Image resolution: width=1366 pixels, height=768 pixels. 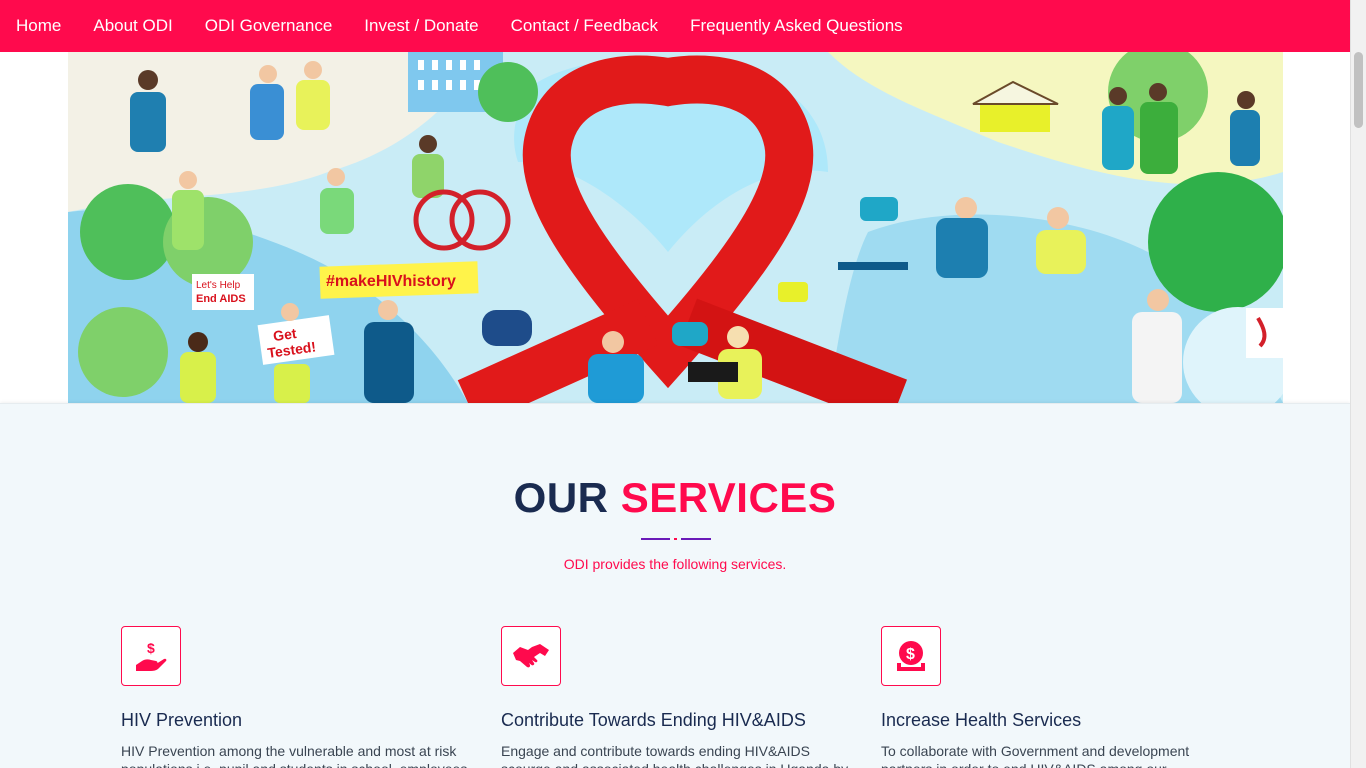 I want to click on services-subtitle: ODI provides the following services., so click(x=675, y=564).